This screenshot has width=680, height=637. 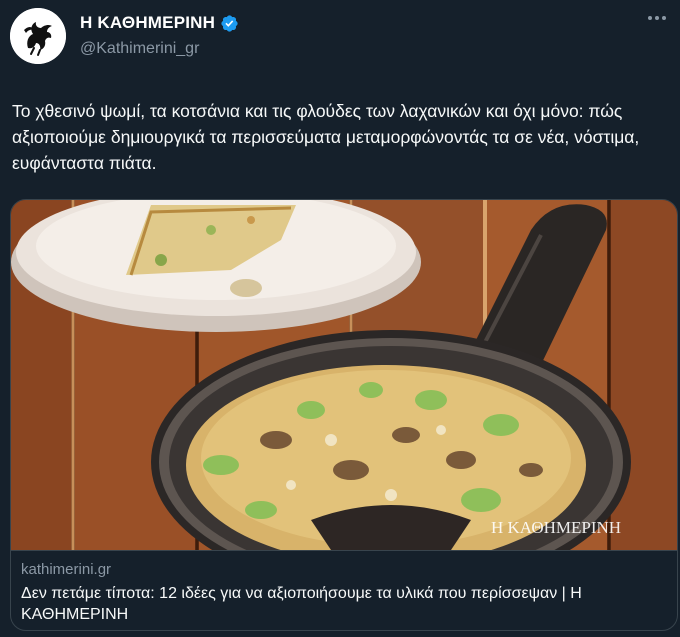 I want to click on author-handle: @Kathimerini_gr, so click(x=139, y=49).